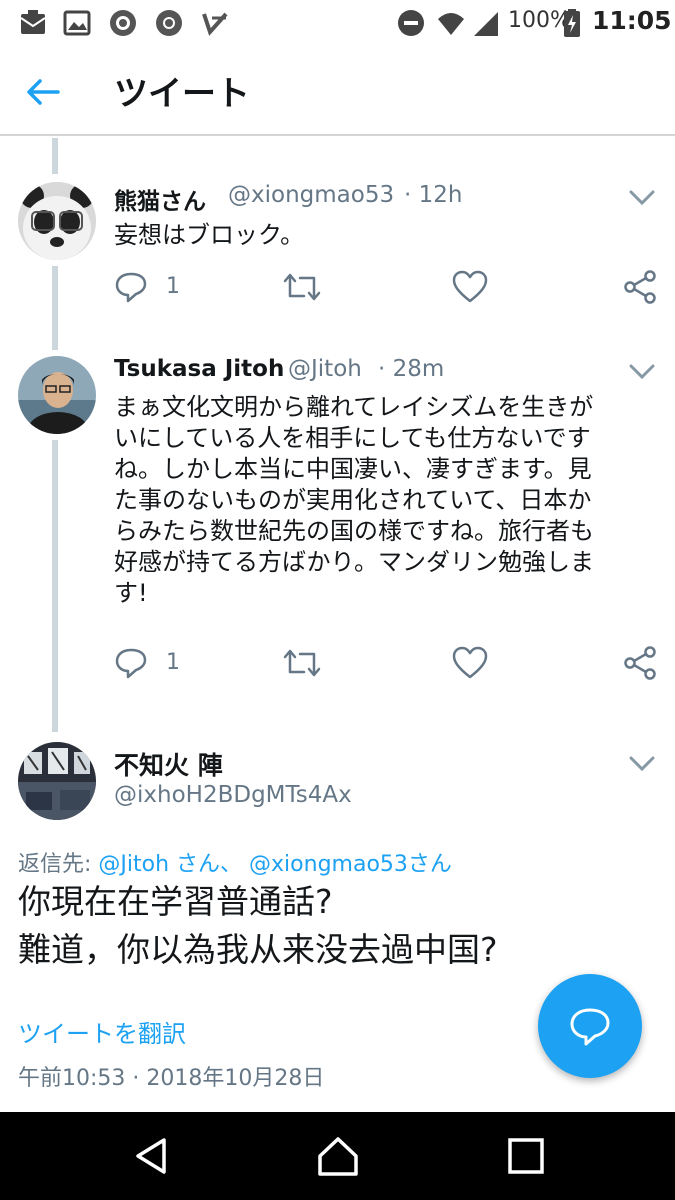 The height and width of the screenshot is (1200, 675). What do you see at coordinates (44, 92) in the screenshot?
I see `arrow-left-icon` at bounding box center [44, 92].